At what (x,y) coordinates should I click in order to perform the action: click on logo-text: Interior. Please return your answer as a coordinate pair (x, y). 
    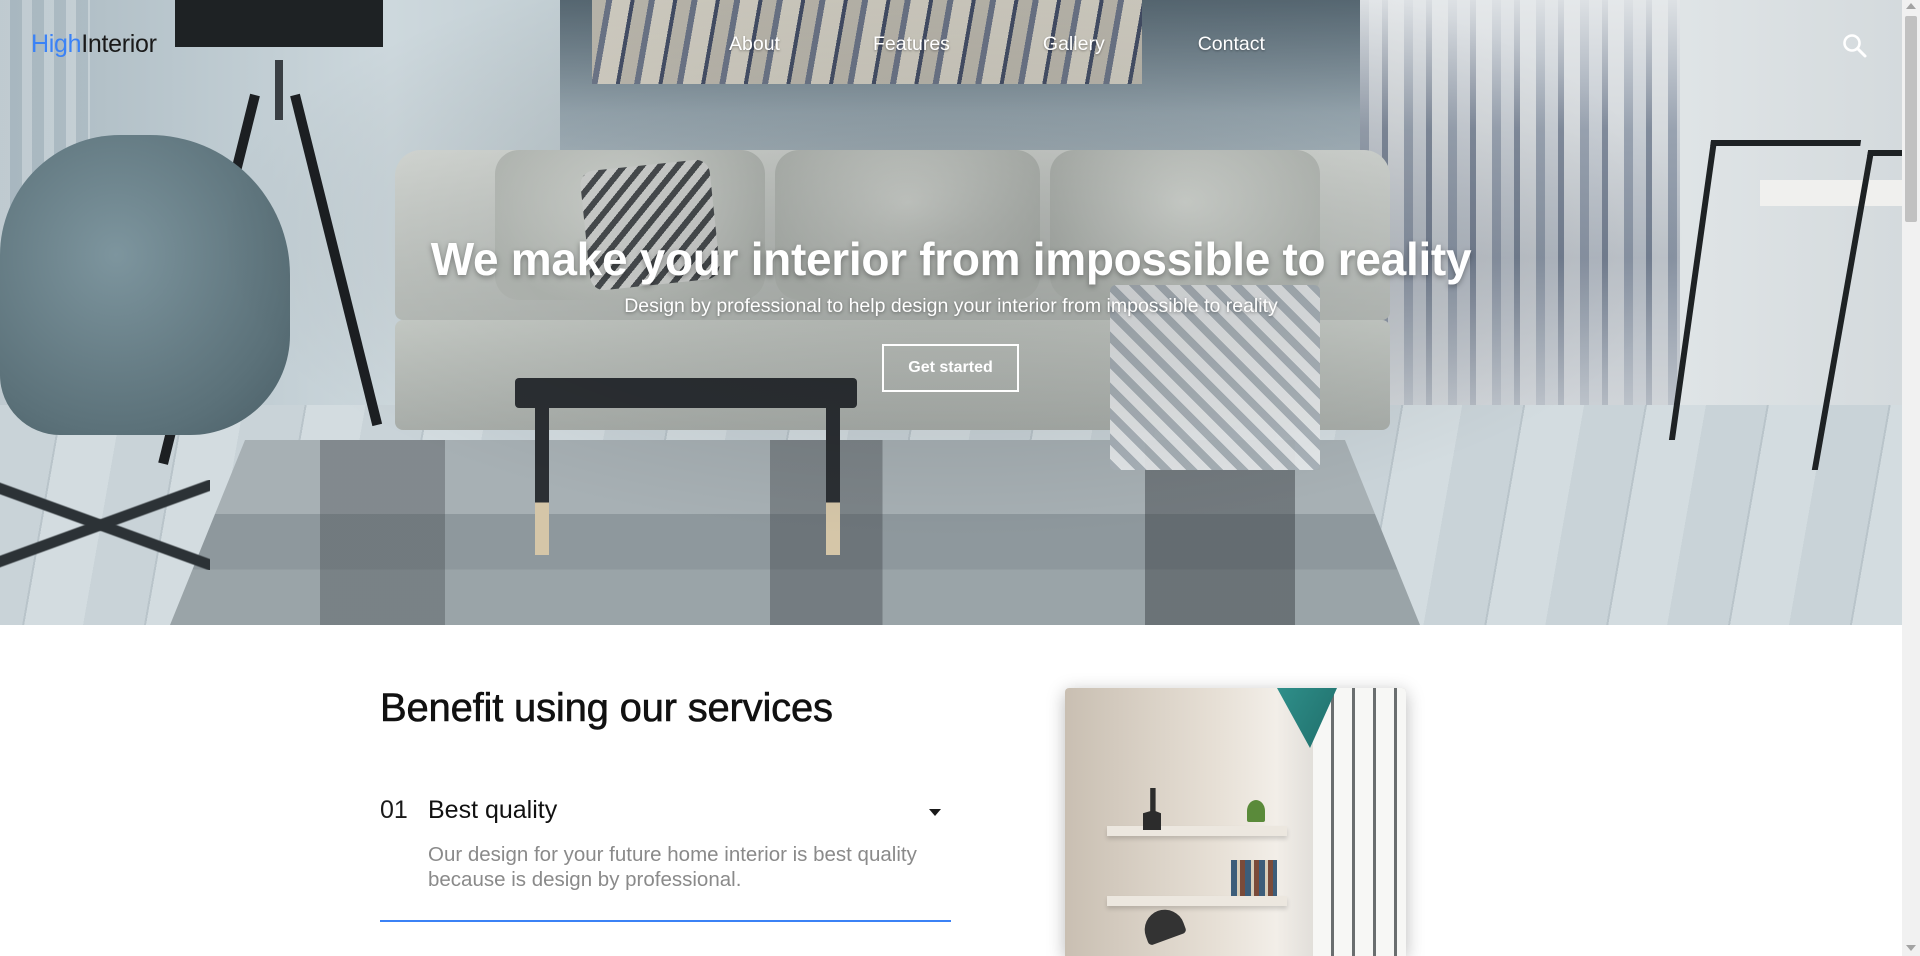
    Looking at the image, I should click on (119, 44).